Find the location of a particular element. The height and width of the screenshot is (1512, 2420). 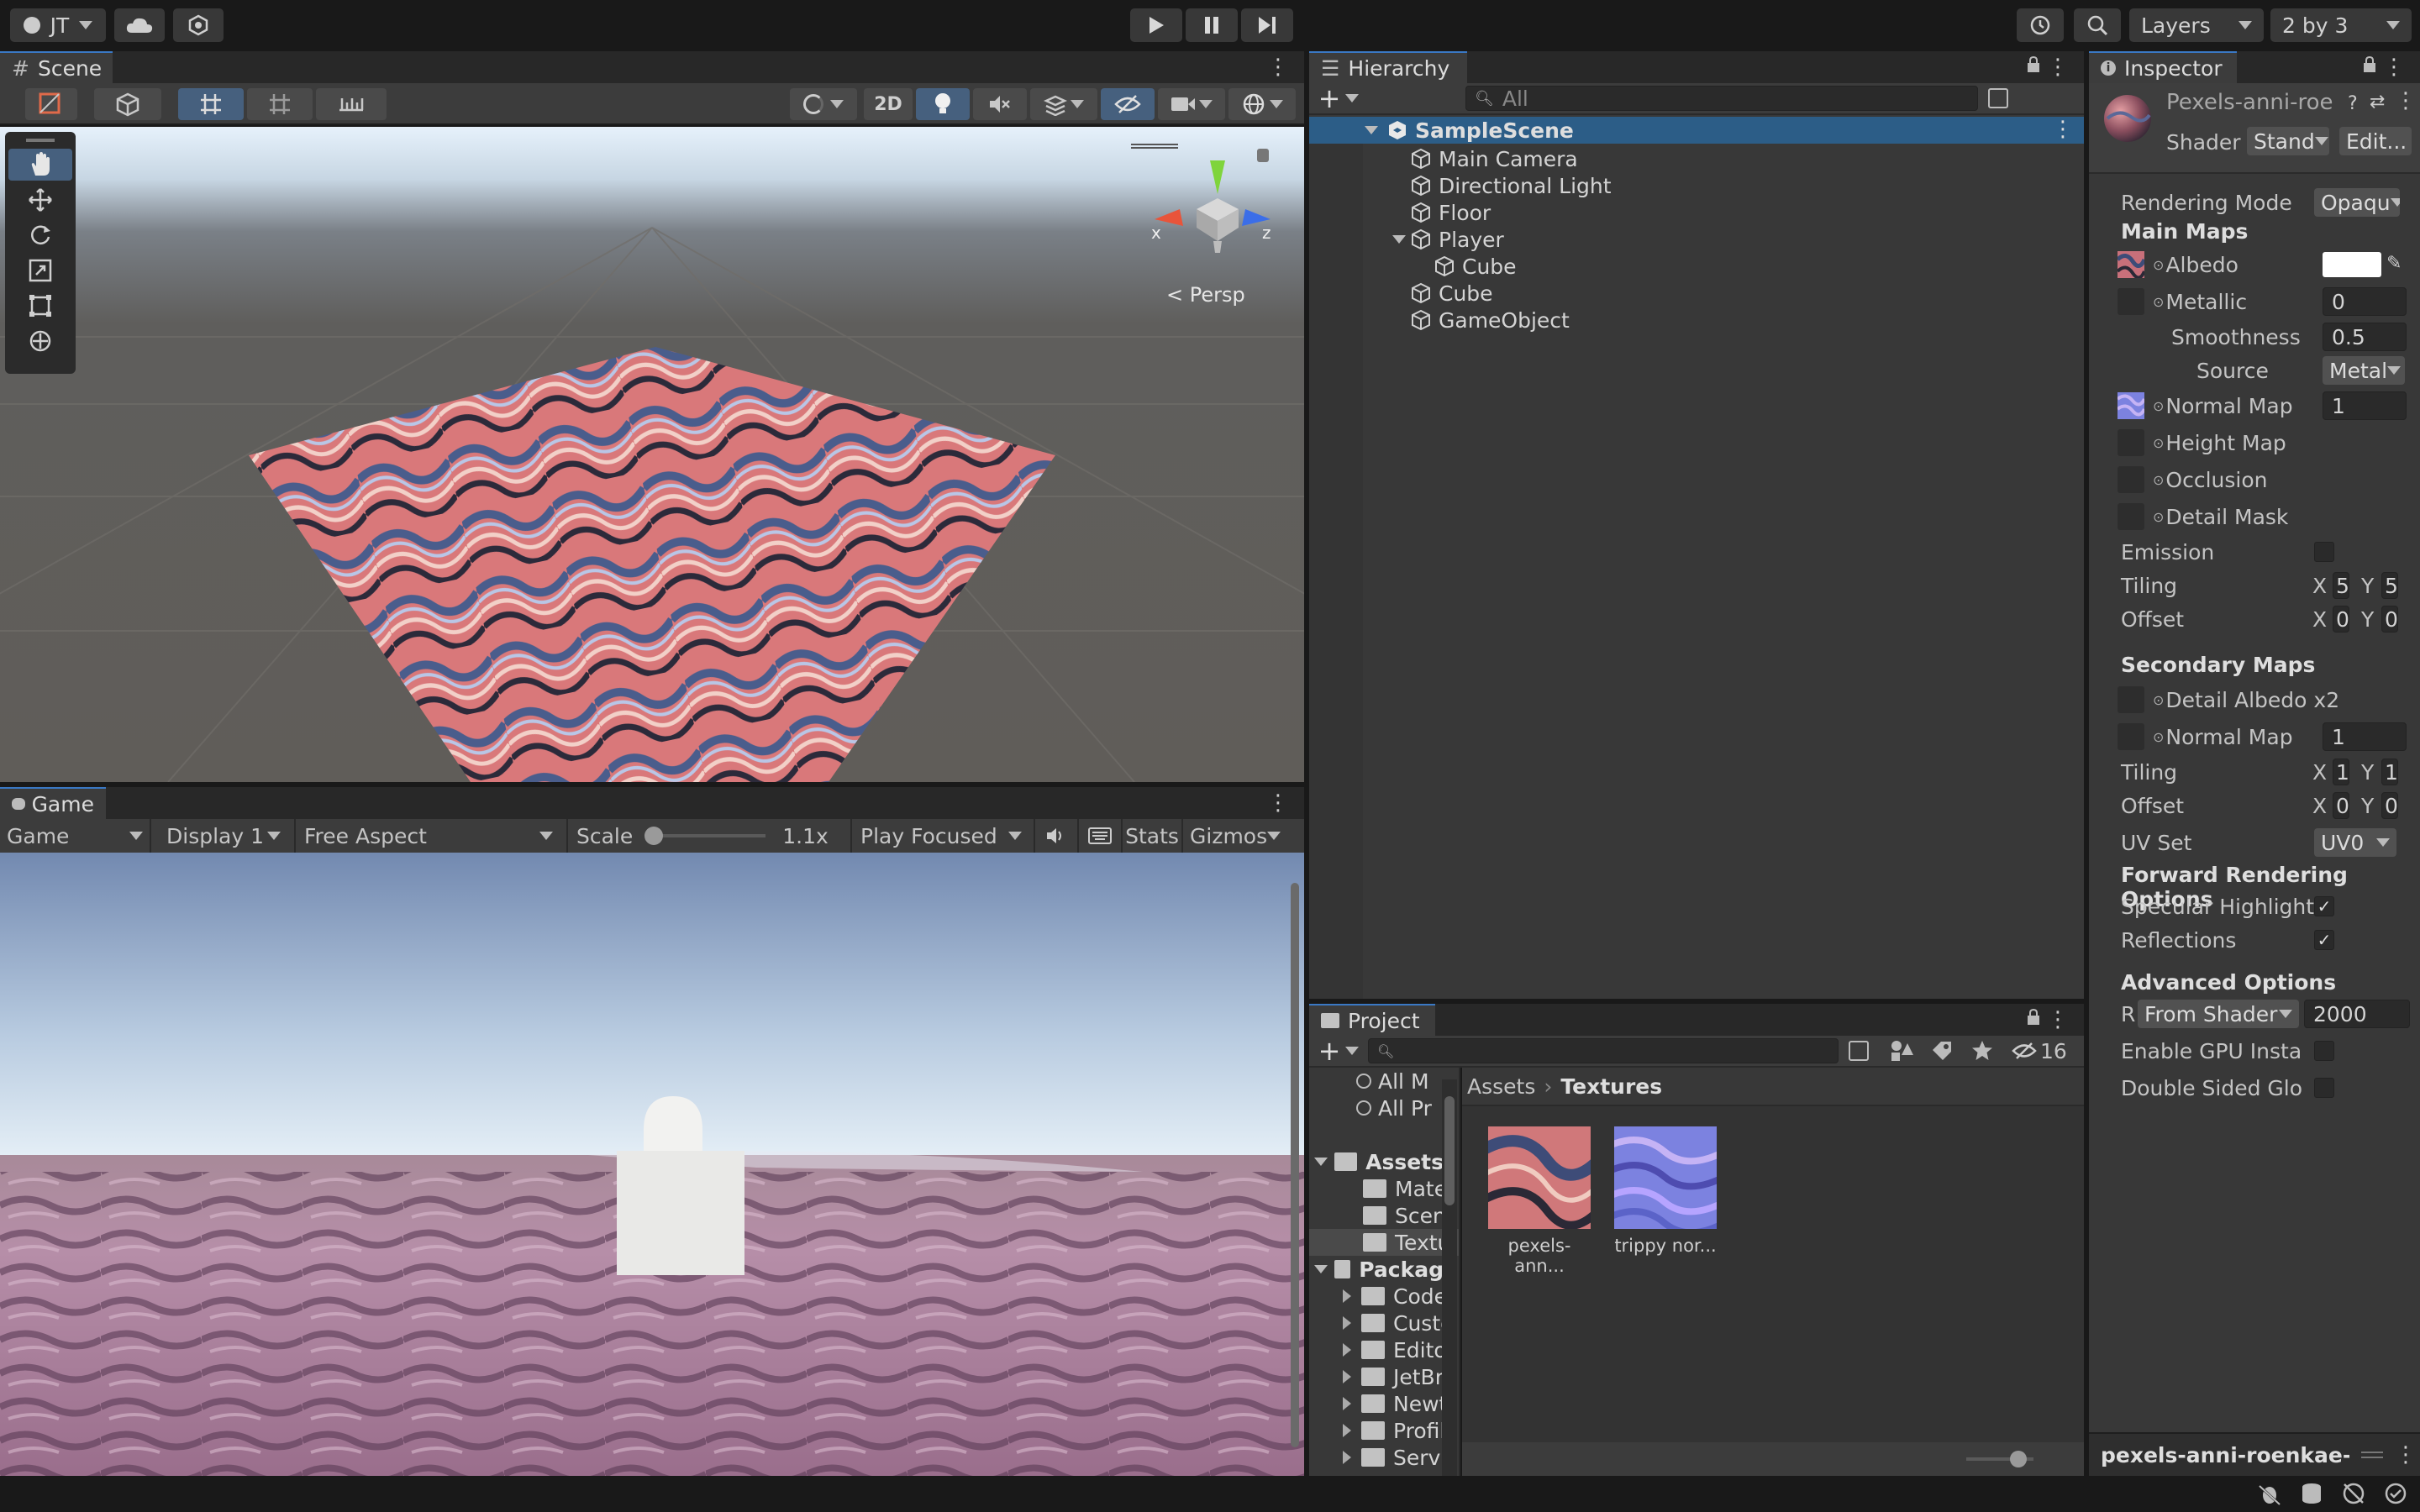

tiling-y-field: 5 is located at coordinates (2390, 585).